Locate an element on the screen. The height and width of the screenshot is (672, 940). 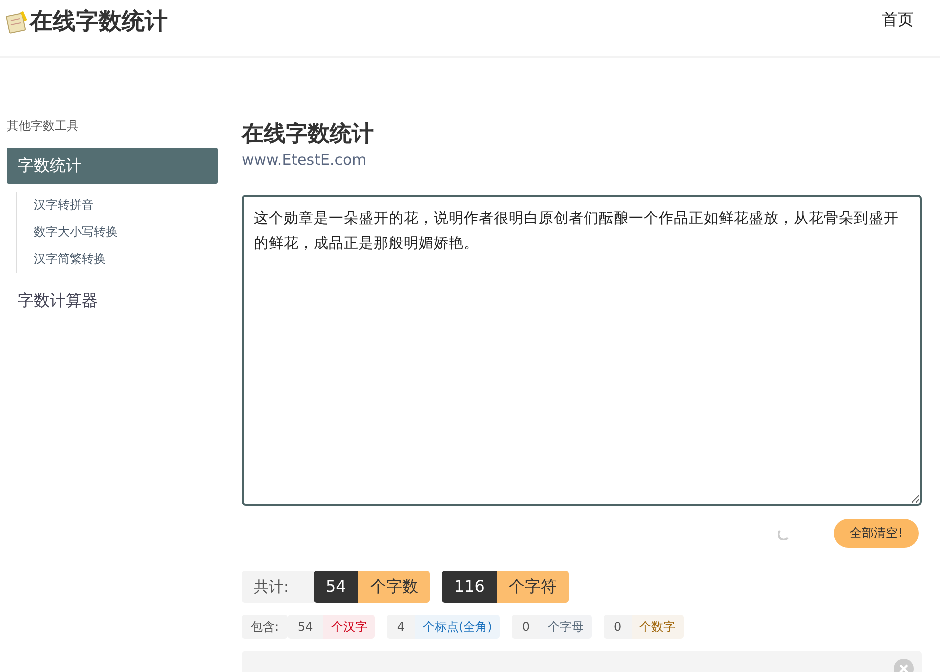
total-unit: 个字数 is located at coordinates (394, 587).